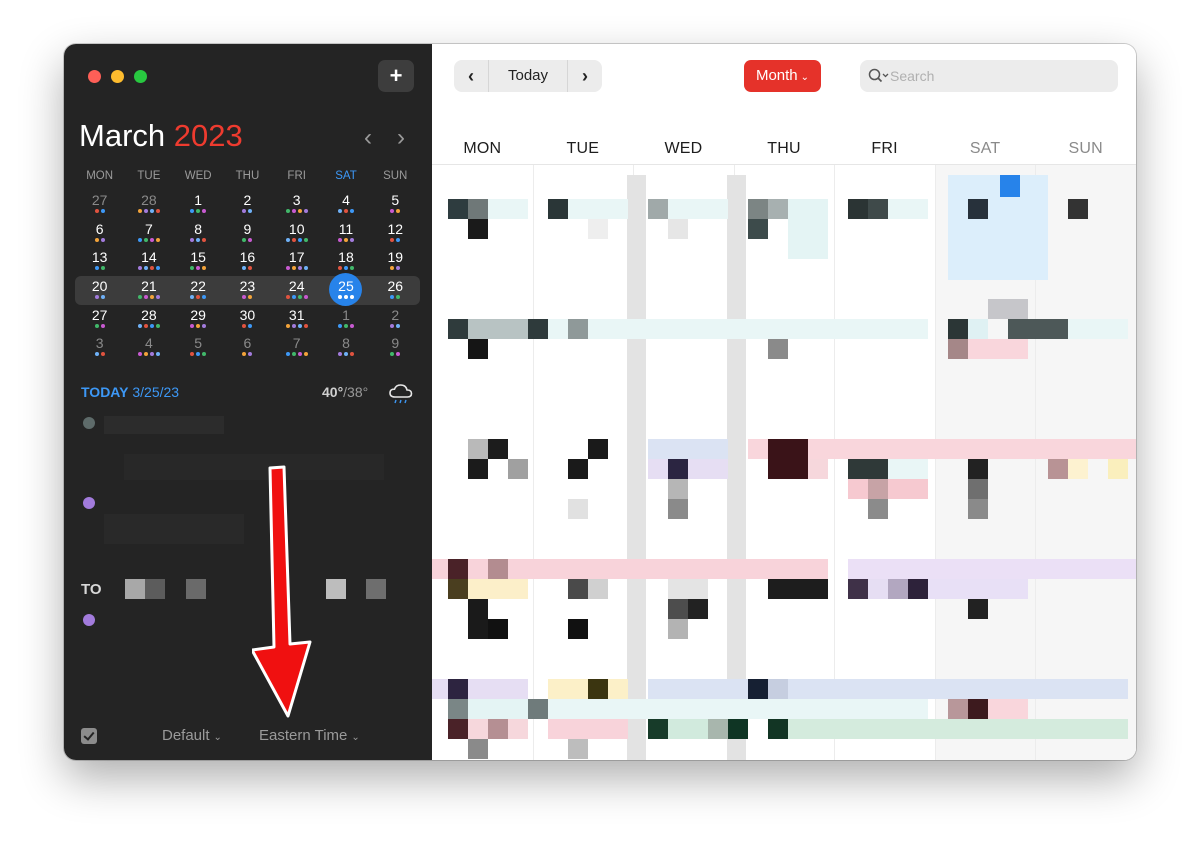 Image resolution: width=1200 pixels, height=845 pixels. What do you see at coordinates (296, 290) in the screenshot?
I see `mini-calendar-day: 24` at bounding box center [296, 290].